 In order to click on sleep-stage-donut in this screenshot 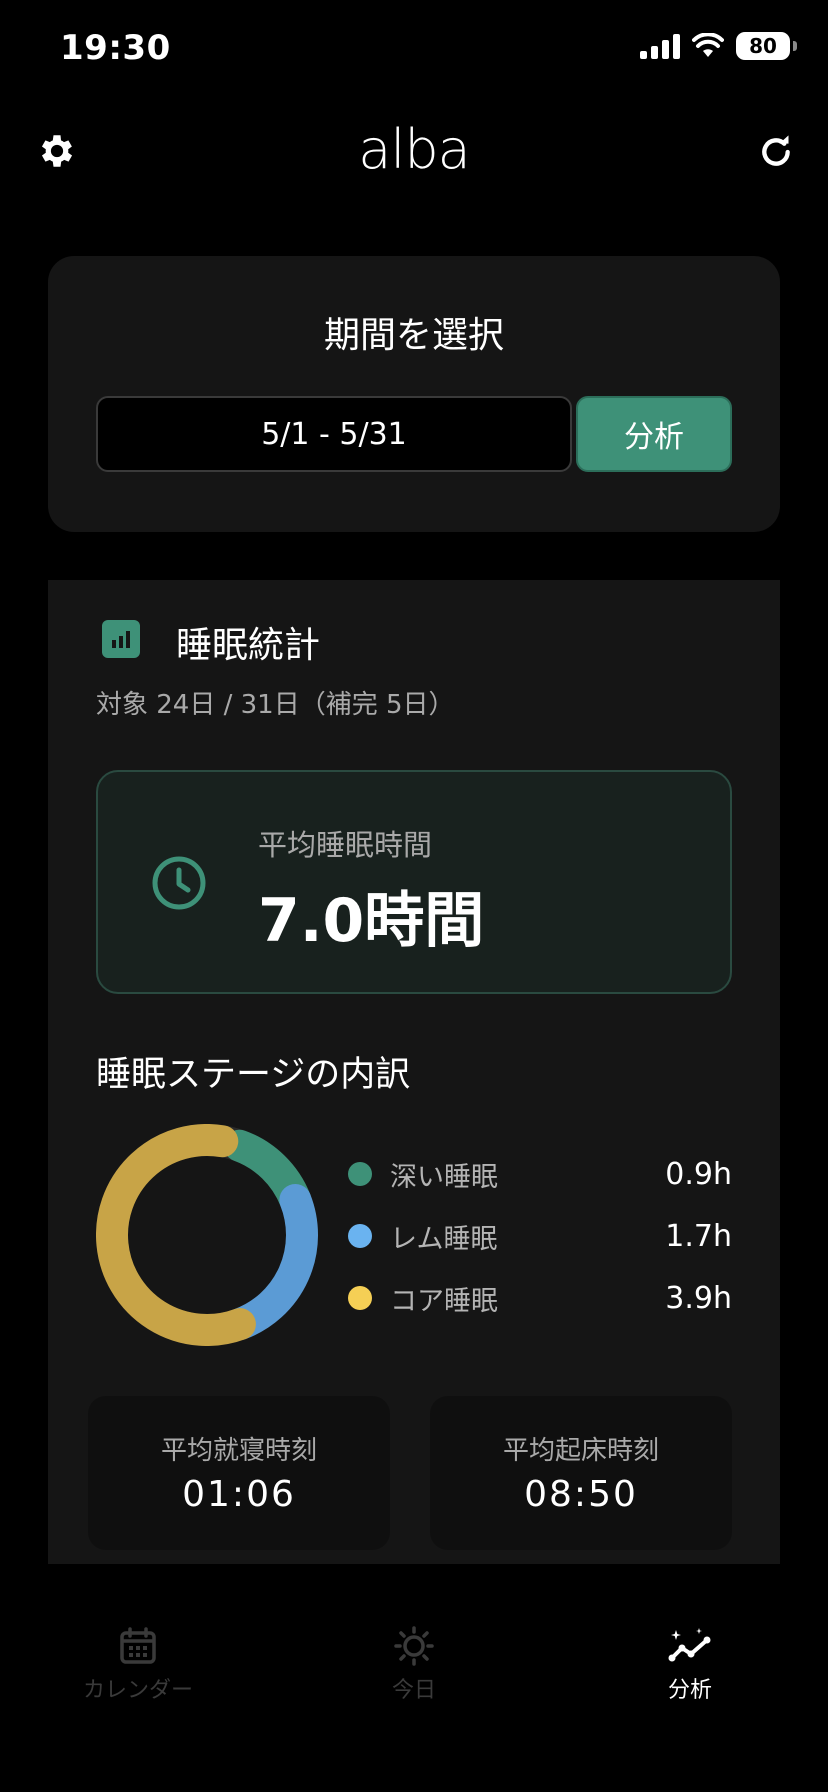, I will do `click(207, 1235)`.